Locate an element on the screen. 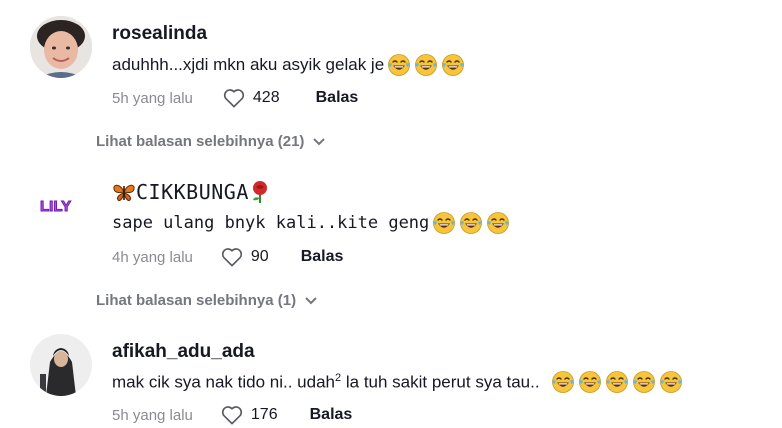  like-button: 428 is located at coordinates (251, 98).